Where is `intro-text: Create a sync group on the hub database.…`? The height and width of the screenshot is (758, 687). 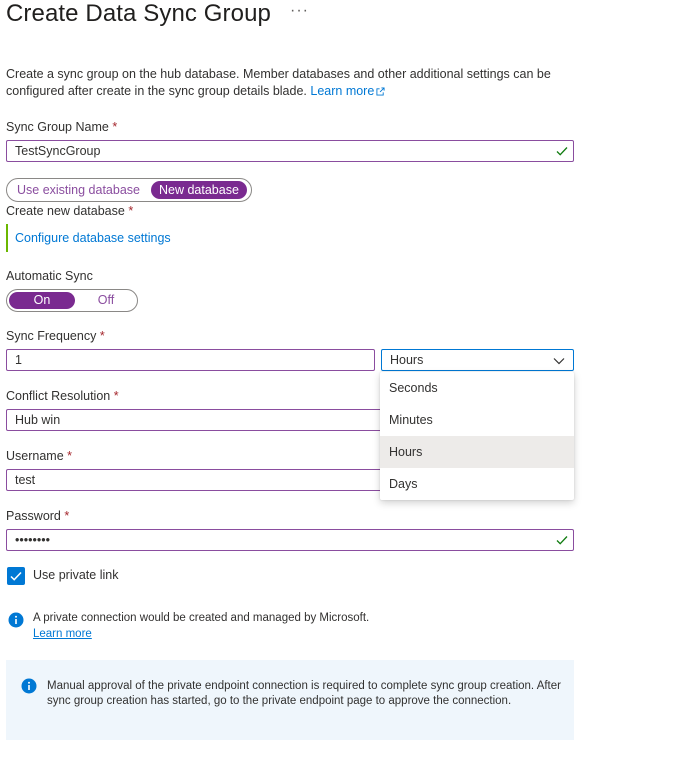 intro-text: Create a sync group on the hub database.… is located at coordinates (278, 82).